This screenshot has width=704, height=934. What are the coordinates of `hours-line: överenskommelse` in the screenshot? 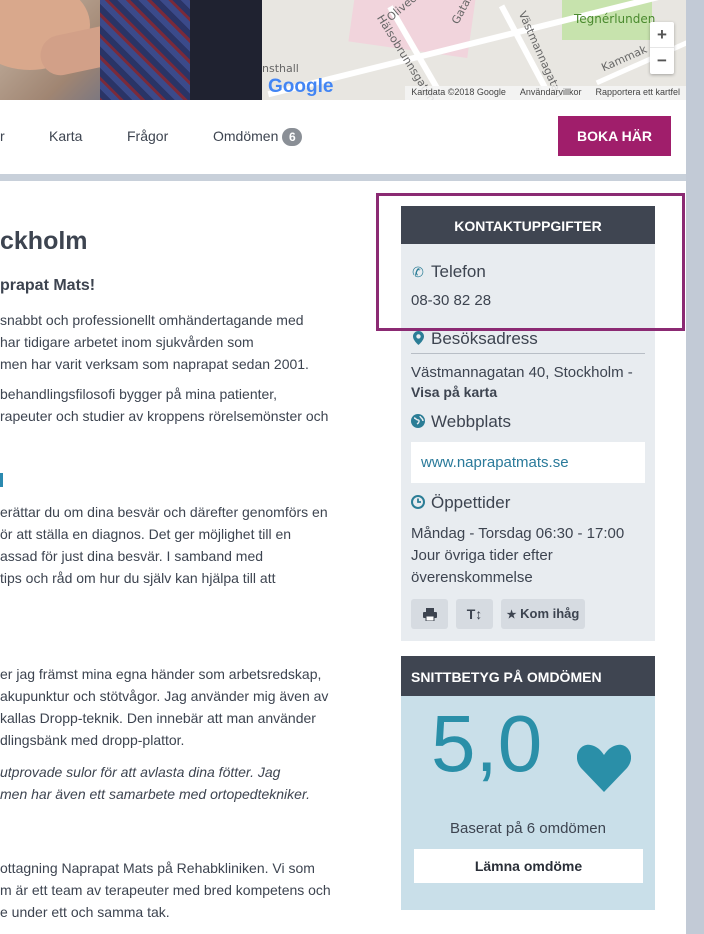 It's located at (472, 577).